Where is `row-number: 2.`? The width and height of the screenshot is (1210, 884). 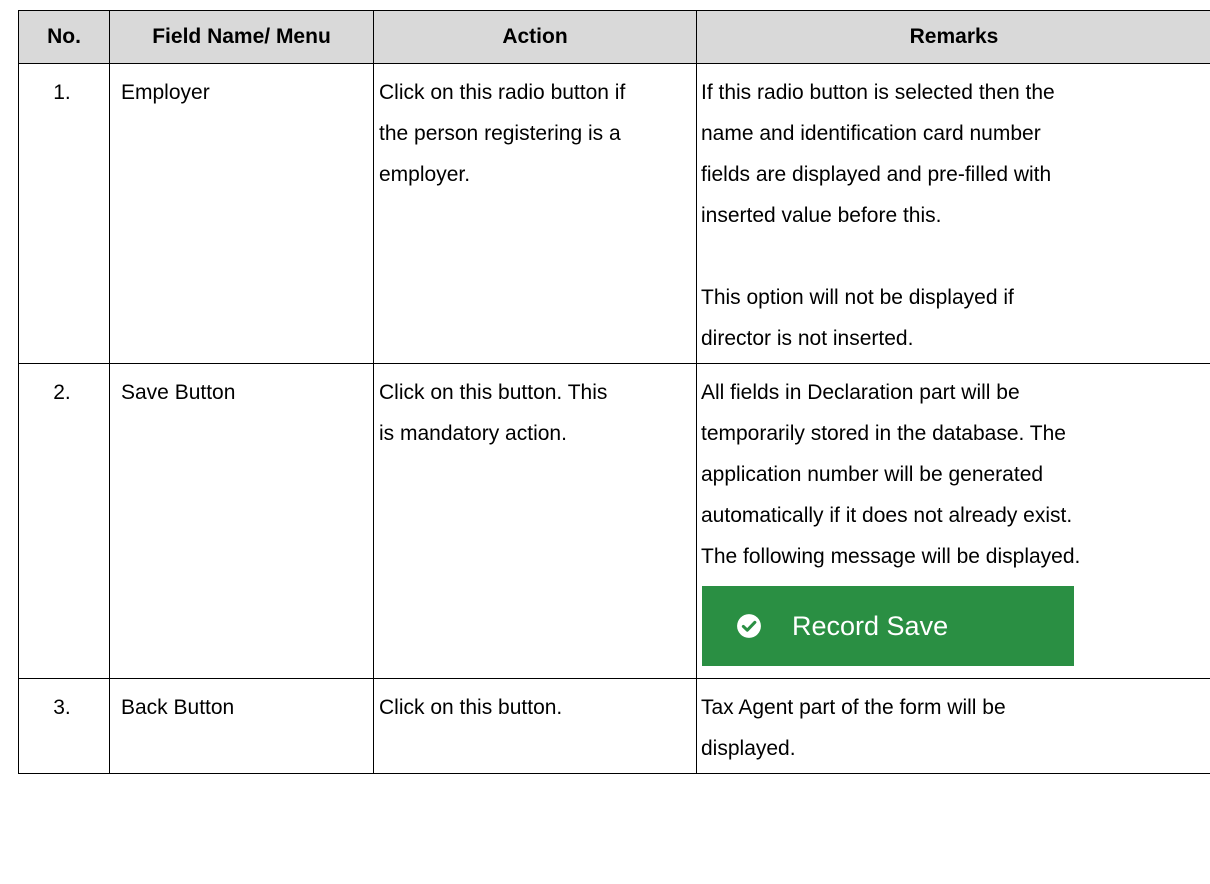
row-number: 2. is located at coordinates (64, 521).